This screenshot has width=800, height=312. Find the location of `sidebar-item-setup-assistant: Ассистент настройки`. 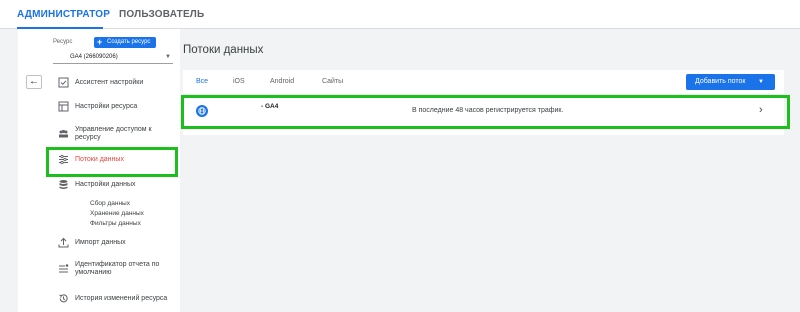

sidebar-item-setup-assistant: Ассистент настройки is located at coordinates (114, 83).